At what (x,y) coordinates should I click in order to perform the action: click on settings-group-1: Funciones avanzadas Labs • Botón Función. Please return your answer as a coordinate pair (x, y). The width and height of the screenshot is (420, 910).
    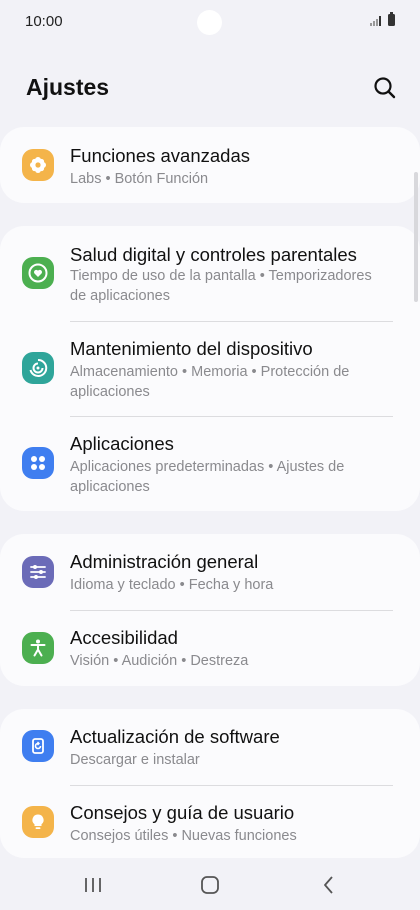
    Looking at the image, I should click on (210, 165).